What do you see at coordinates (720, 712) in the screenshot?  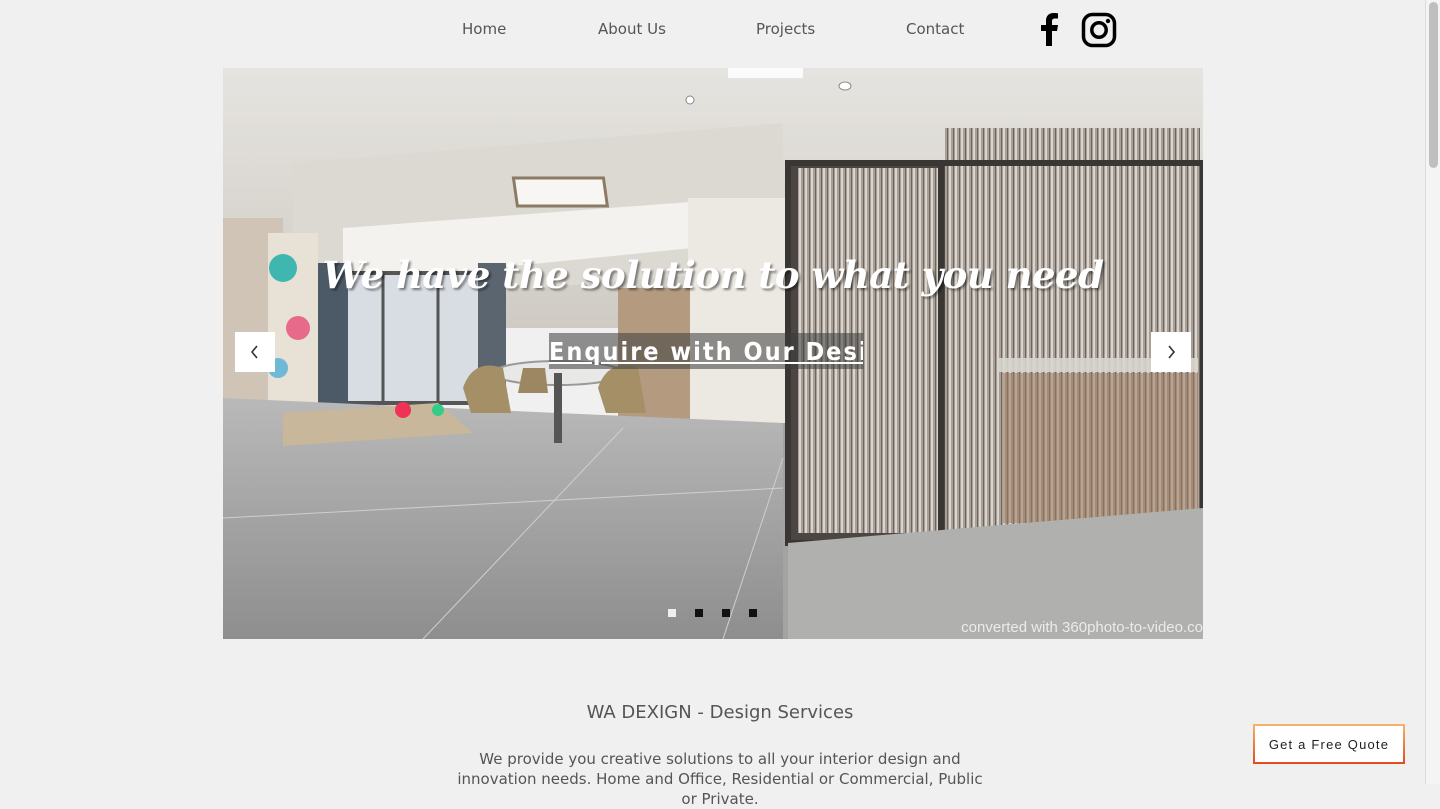 I see `section-title: WA DEXIGN - Design Services` at bounding box center [720, 712].